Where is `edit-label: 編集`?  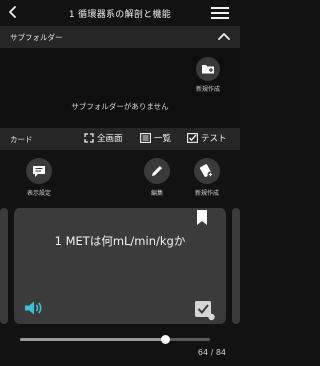 edit-label: 編集 is located at coordinates (156, 193).